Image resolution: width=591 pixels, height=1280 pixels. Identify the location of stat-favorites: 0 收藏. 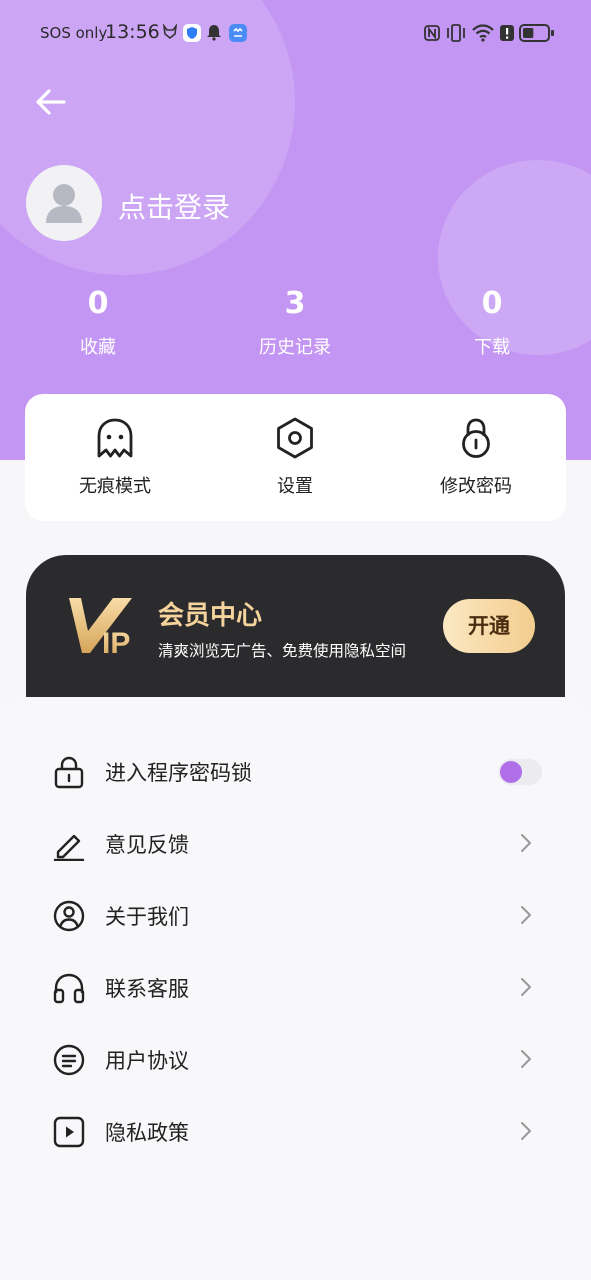
(98, 322).